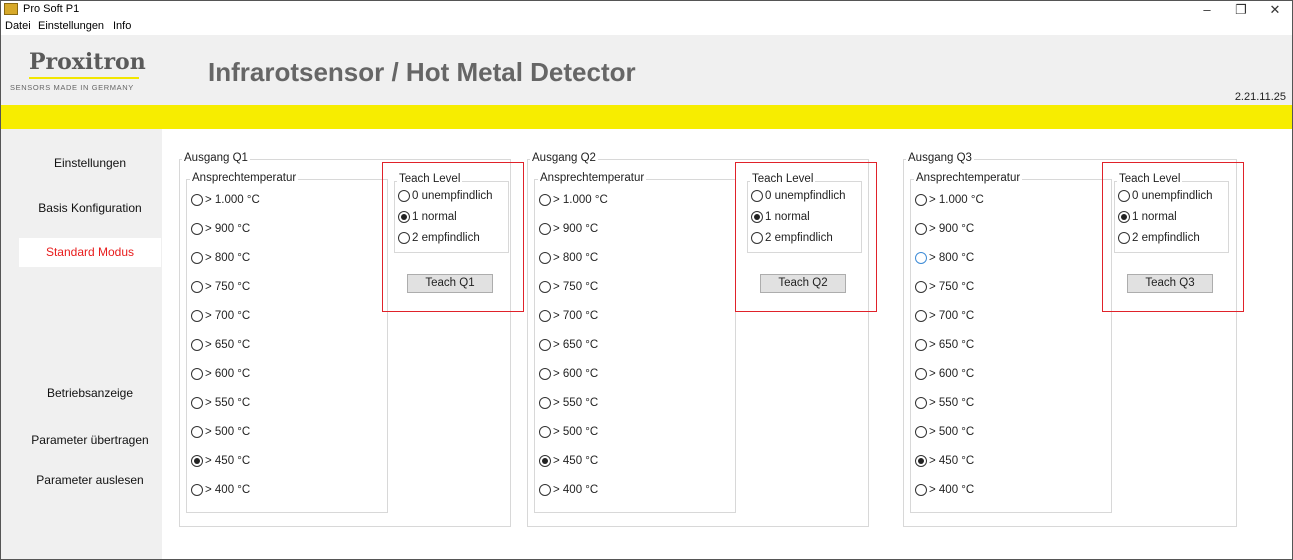 This screenshot has width=1293, height=560. Describe the element at coordinates (803, 283) in the screenshot. I see `teach-q2-button: Teach Q2` at that location.